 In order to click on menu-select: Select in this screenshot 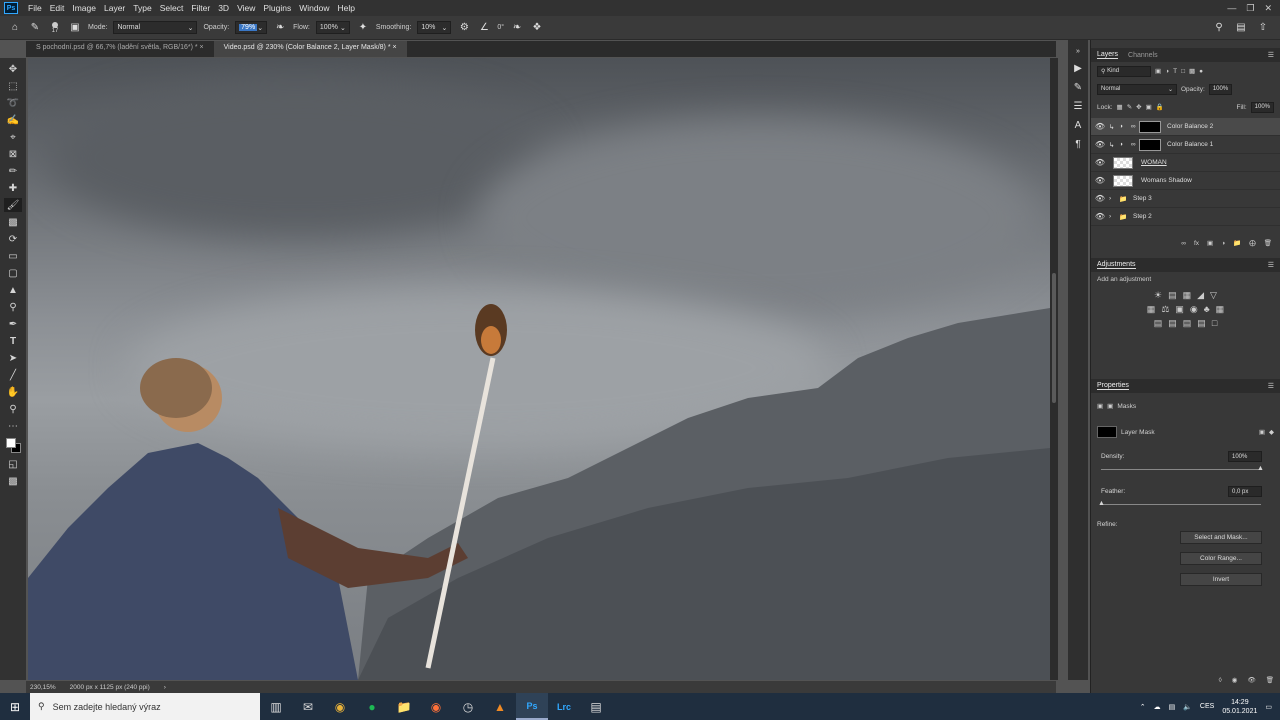, I will do `click(172, 8)`.